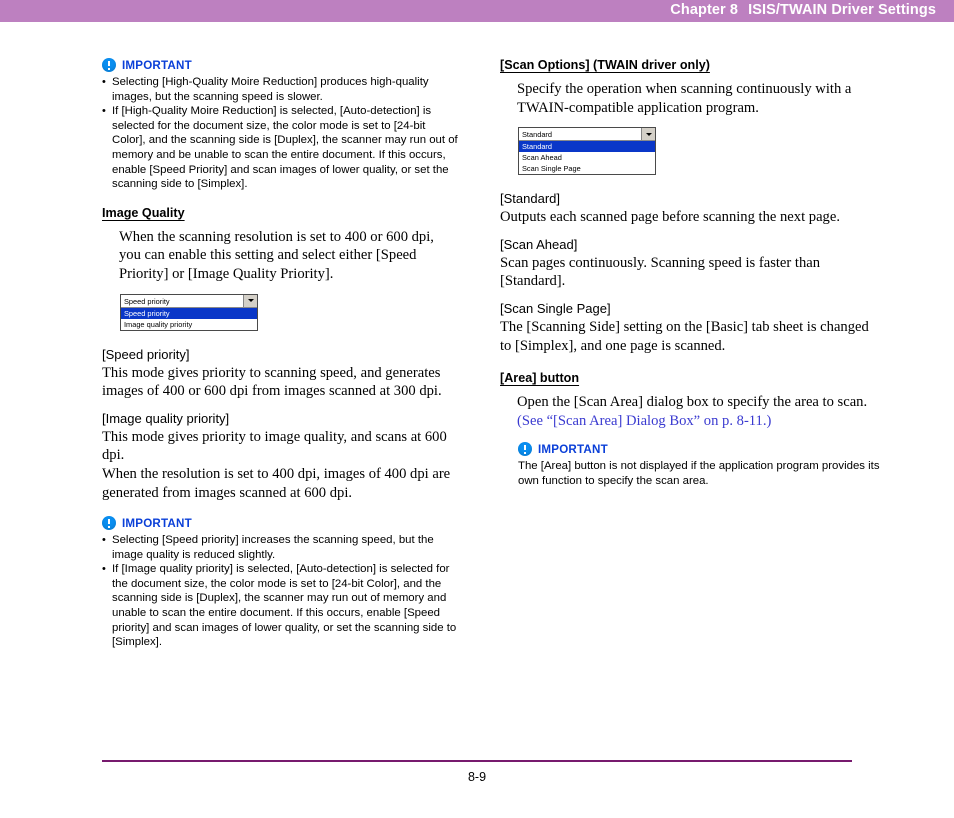 This screenshot has height=818, width=954. Describe the element at coordinates (699, 449) in the screenshot. I see `important-header-3: IMPORTANT` at that location.